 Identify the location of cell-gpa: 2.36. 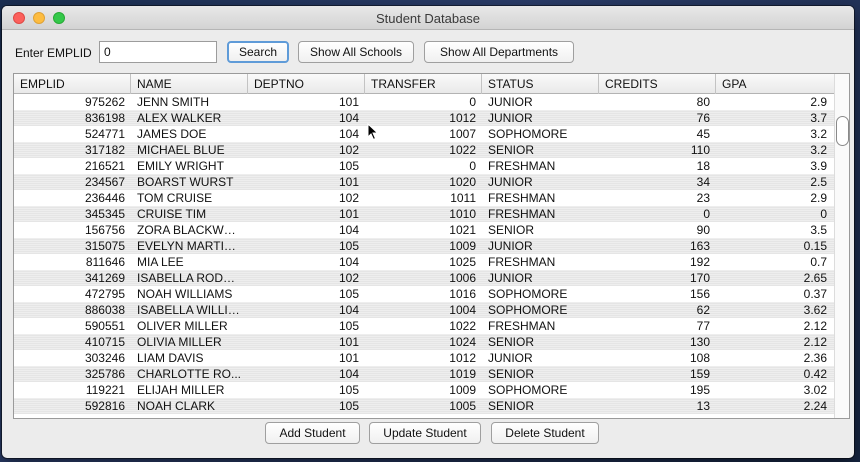
(815, 358).